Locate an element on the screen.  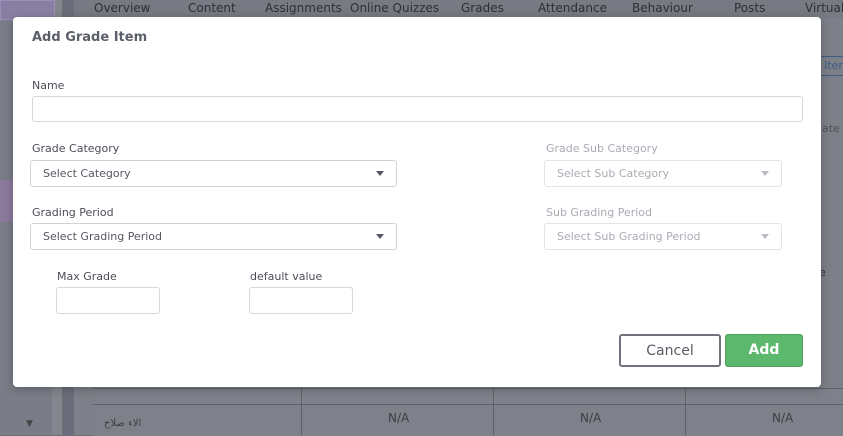
name-label: Name is located at coordinates (48, 85).